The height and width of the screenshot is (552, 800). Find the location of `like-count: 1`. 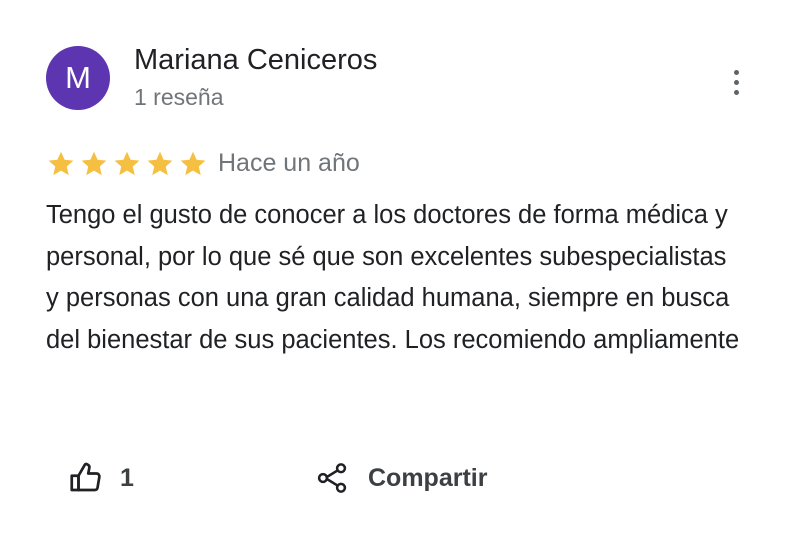

like-count: 1 is located at coordinates (127, 477).